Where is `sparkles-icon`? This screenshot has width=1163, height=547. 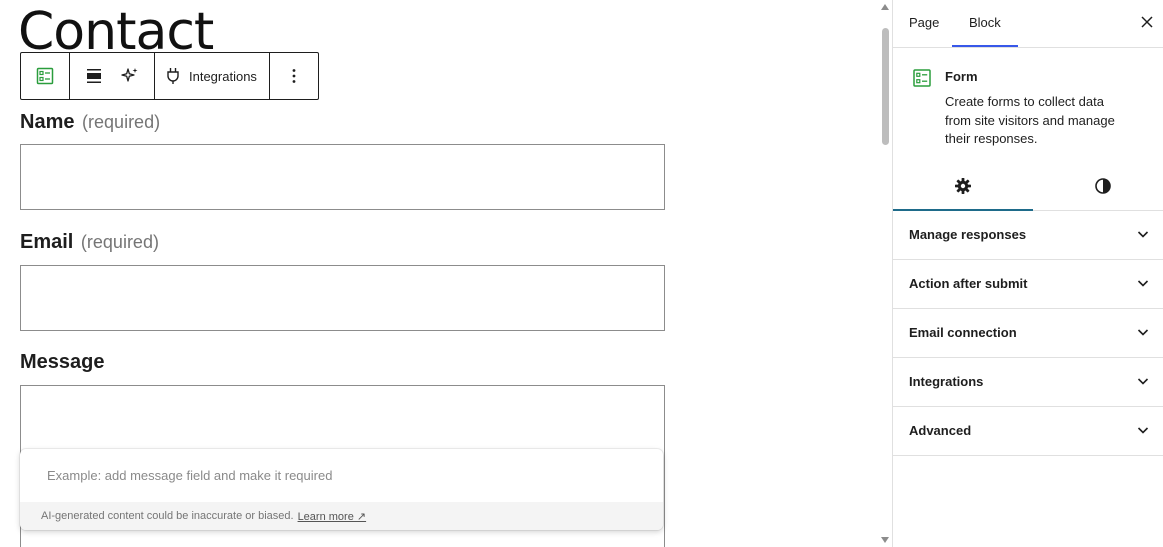 sparkles-icon is located at coordinates (129, 75).